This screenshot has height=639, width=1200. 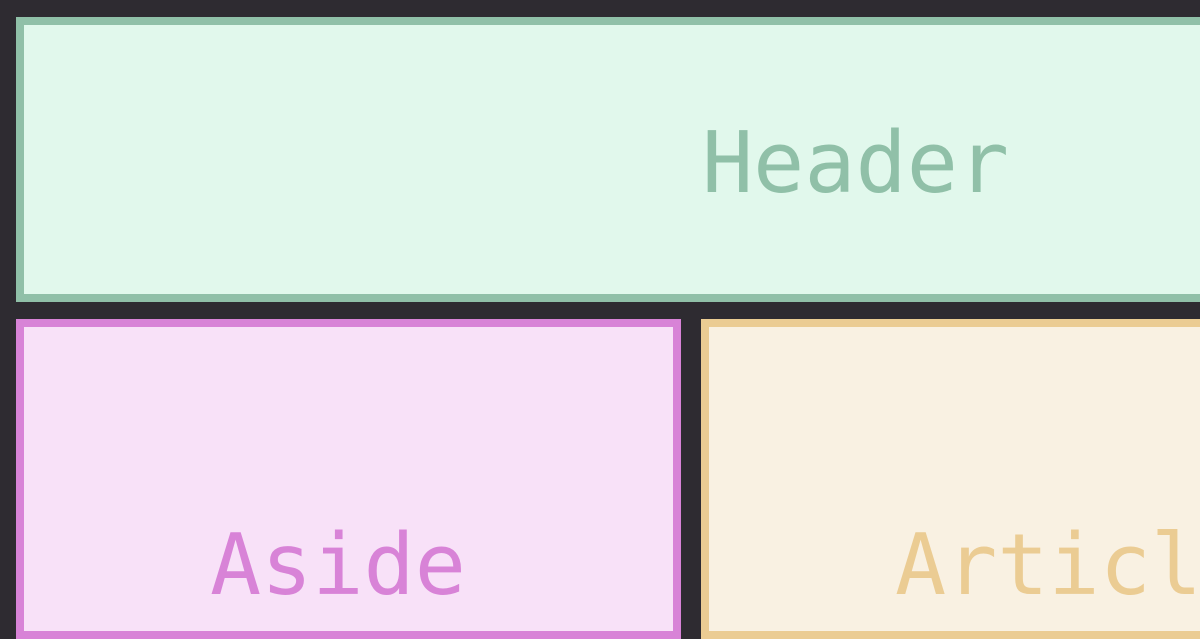 I want to click on header-label: Header, so click(x=856, y=163).